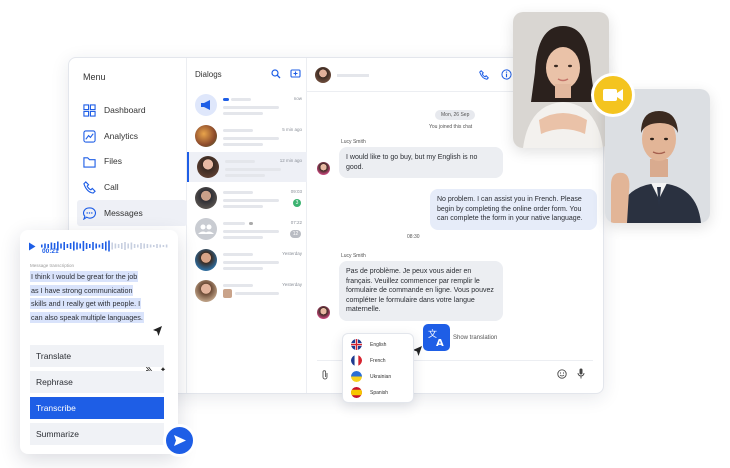 The height and width of the screenshot is (468, 730). Describe the element at coordinates (297, 98) in the screenshot. I see `dialog-time: now` at that location.